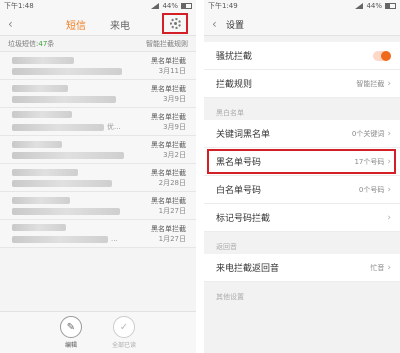 This screenshot has width=400, height=353. Describe the element at coordinates (302, 268) in the screenshot. I see `ringback-row: 来电拦截返回音 忙音 ›` at that location.